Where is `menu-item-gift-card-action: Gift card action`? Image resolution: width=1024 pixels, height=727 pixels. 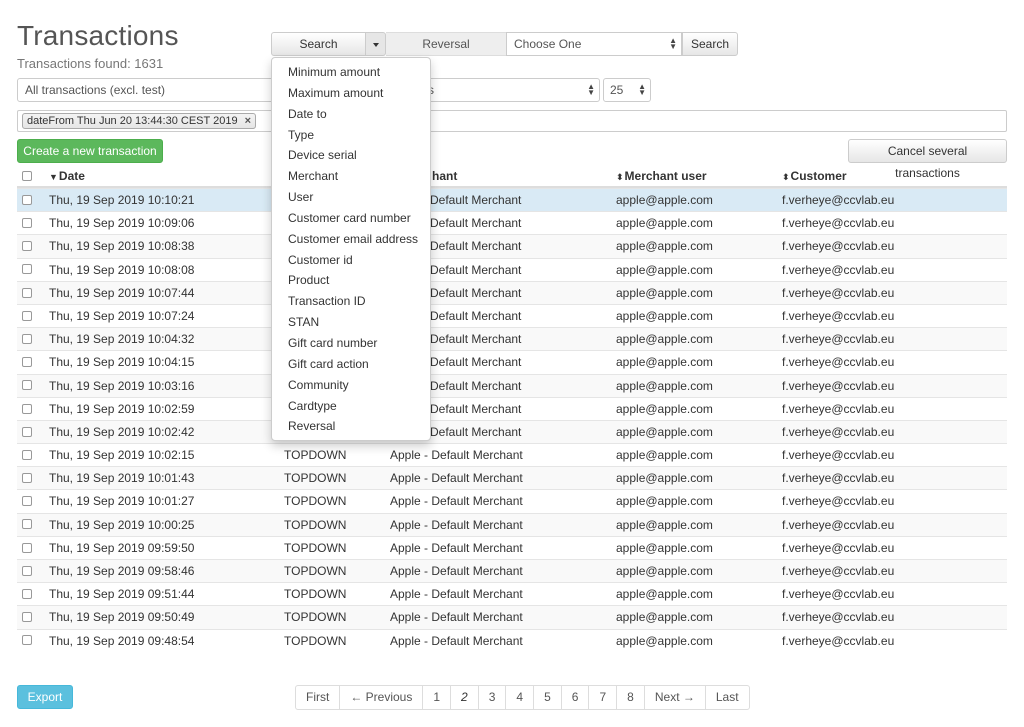
menu-item-gift-card-action: Gift card action is located at coordinates (351, 364).